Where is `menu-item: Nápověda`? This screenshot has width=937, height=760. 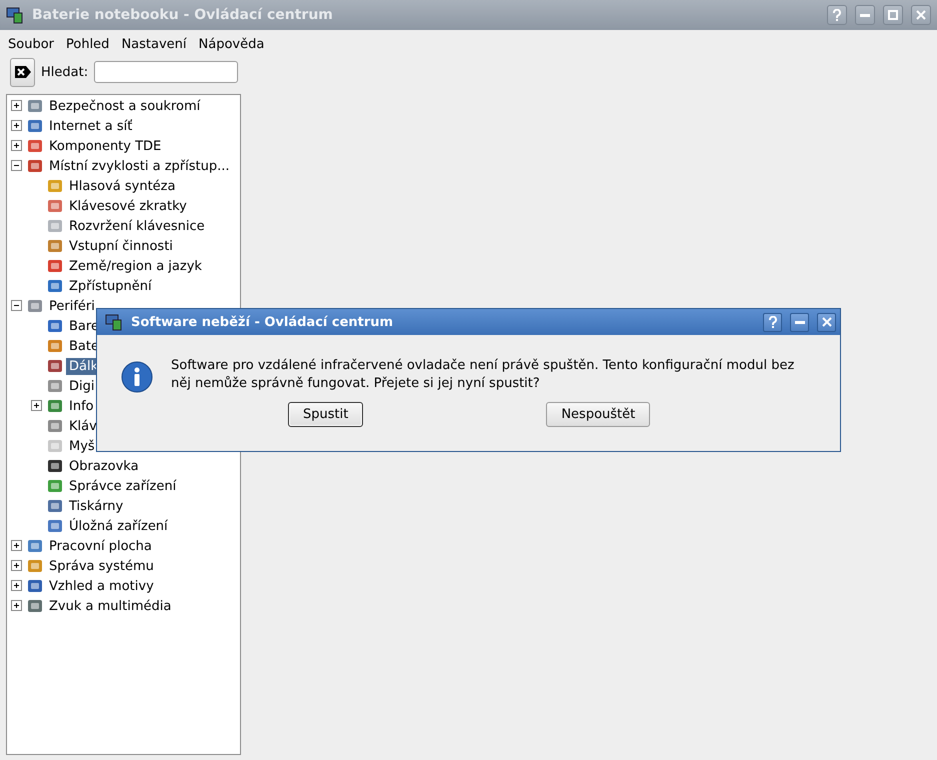 menu-item: Nápověda is located at coordinates (231, 44).